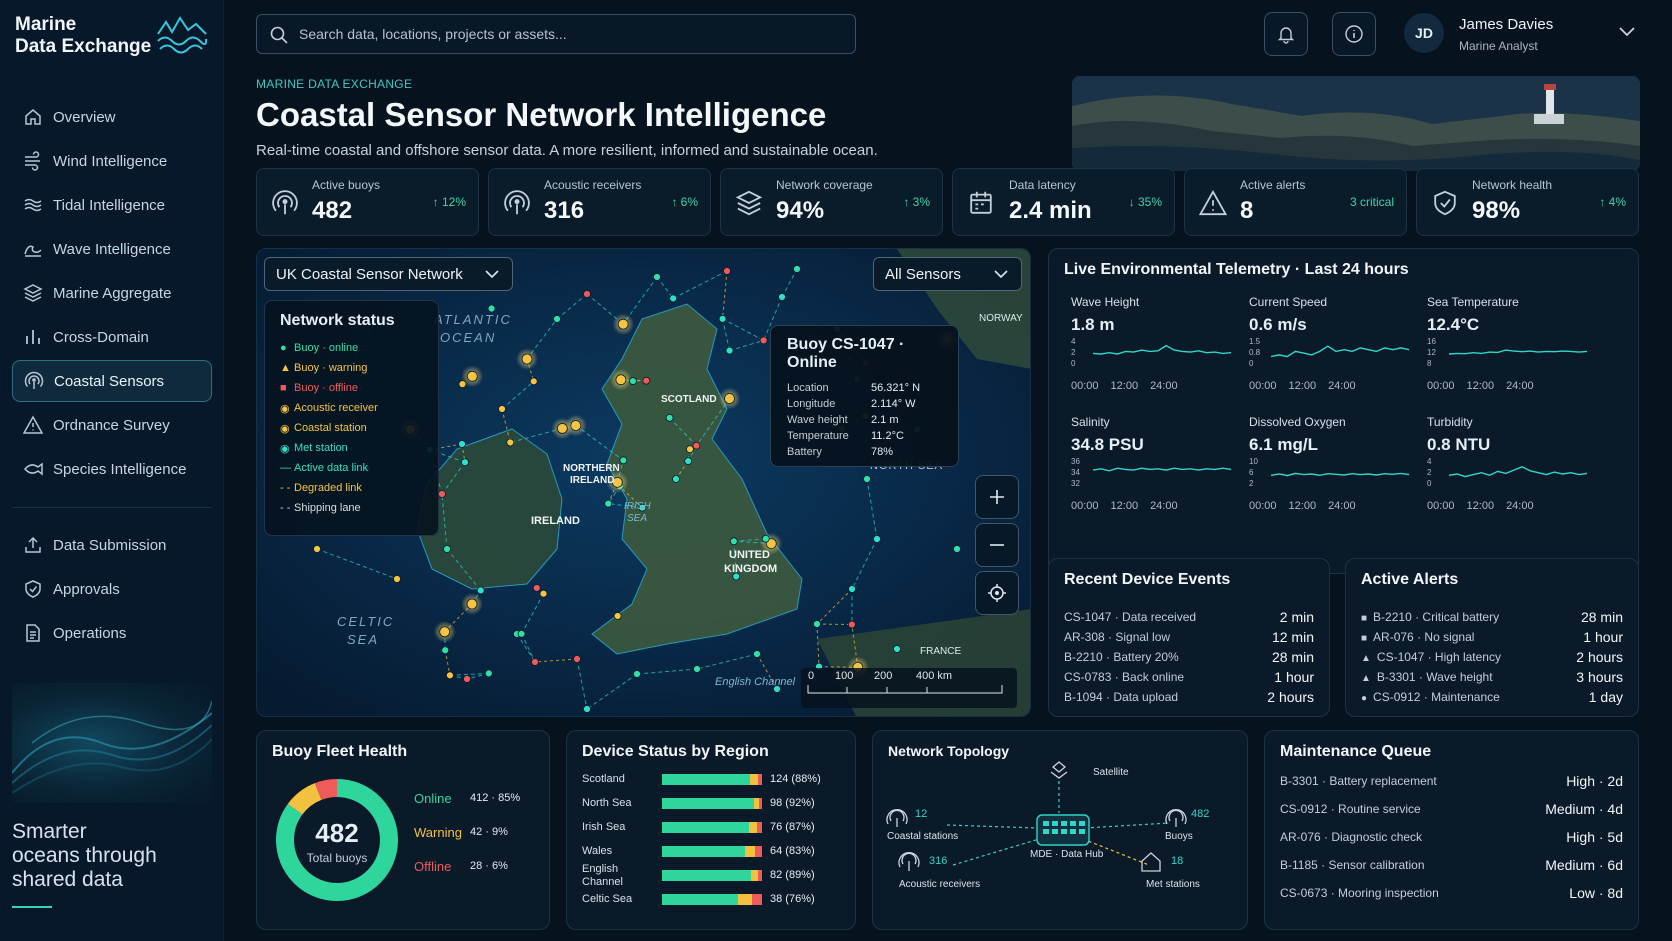 Image resolution: width=1672 pixels, height=941 pixels. What do you see at coordinates (997, 497) in the screenshot?
I see `zoom-in-button` at bounding box center [997, 497].